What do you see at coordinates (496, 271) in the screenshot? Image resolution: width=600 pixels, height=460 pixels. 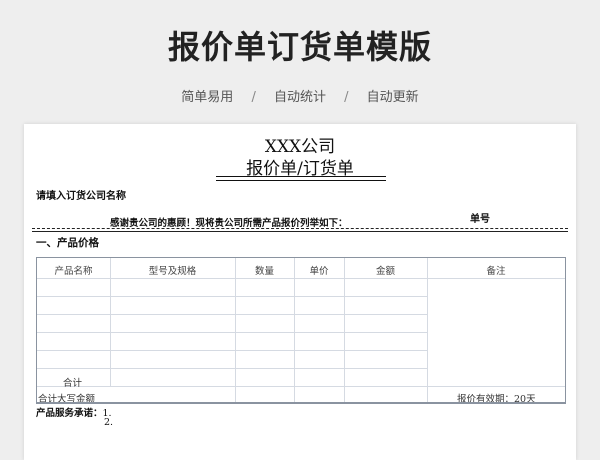 I see `header-remarks: 备注` at bounding box center [496, 271].